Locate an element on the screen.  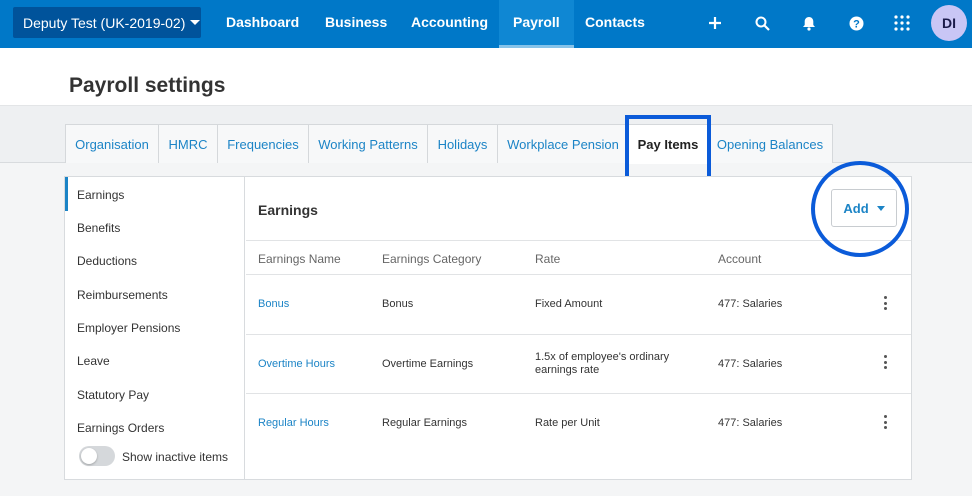
tab-pay-items: Pay Items is located at coordinates (668, 144).